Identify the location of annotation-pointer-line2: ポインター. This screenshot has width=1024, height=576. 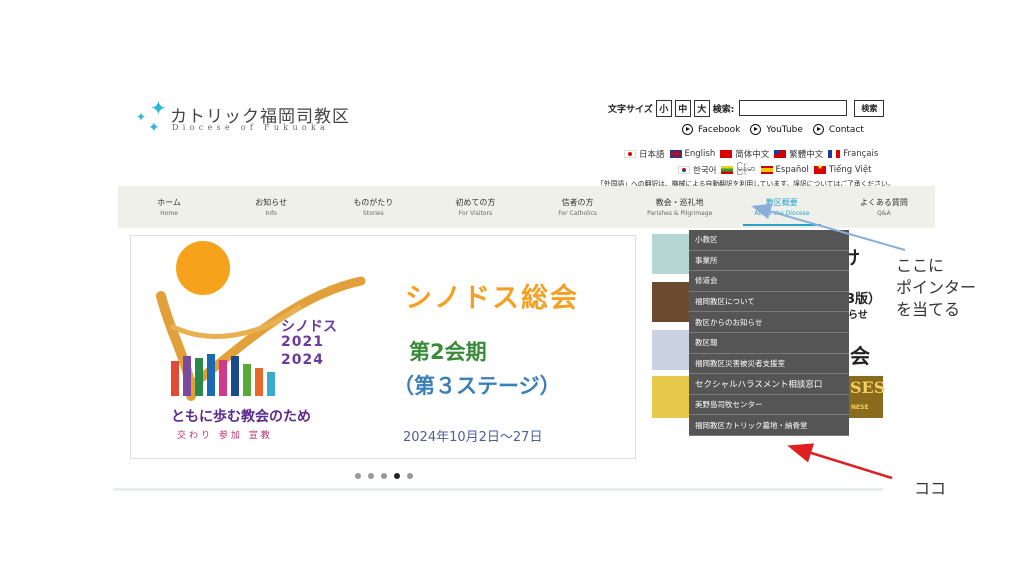
(936, 287).